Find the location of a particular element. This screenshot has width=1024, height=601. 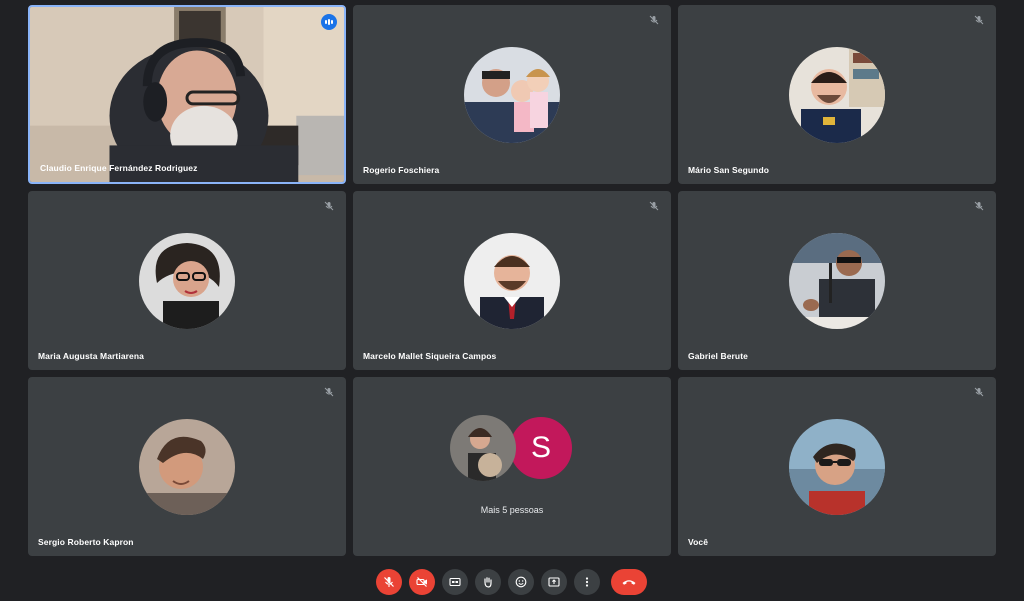

participant-tile: Claudio Enrique Fernández Rodriguez is located at coordinates (187, 94).